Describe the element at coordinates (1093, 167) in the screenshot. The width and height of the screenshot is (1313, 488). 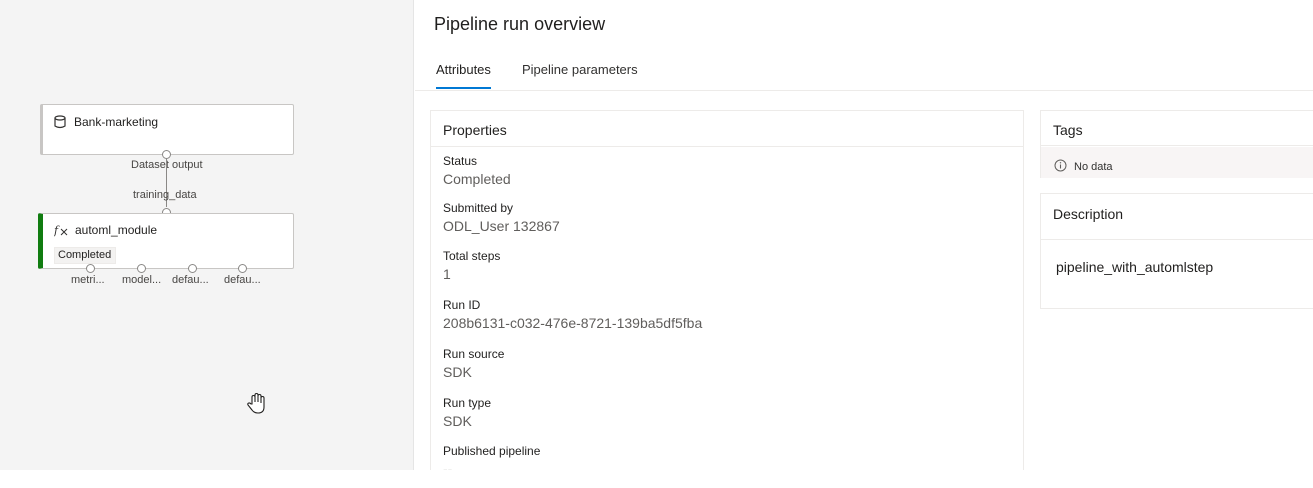
I see `tags-empty-text: No data` at that location.